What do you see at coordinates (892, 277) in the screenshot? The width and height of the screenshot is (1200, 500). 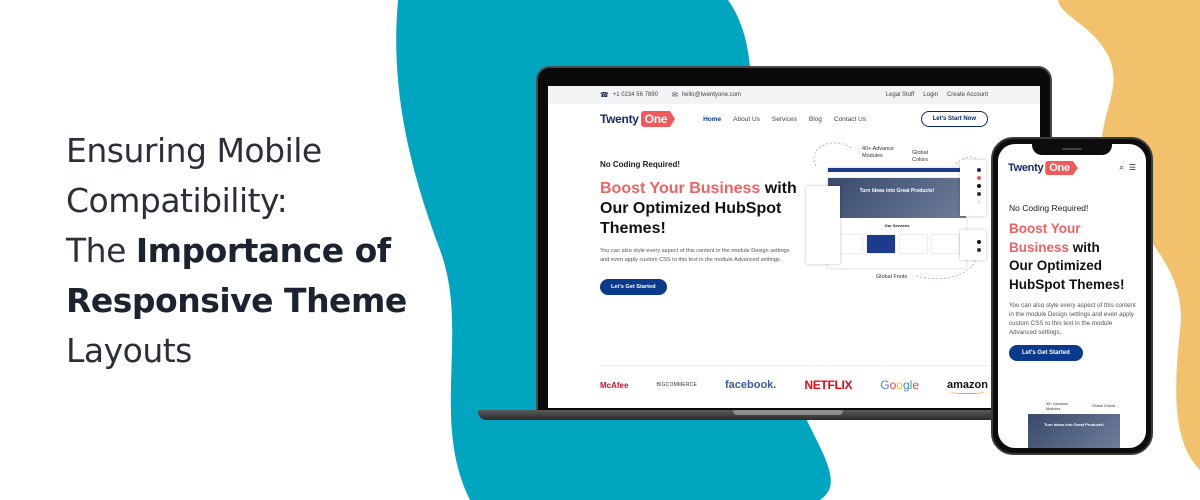 I see `preview-fonts-label: Global Fonts` at bounding box center [892, 277].